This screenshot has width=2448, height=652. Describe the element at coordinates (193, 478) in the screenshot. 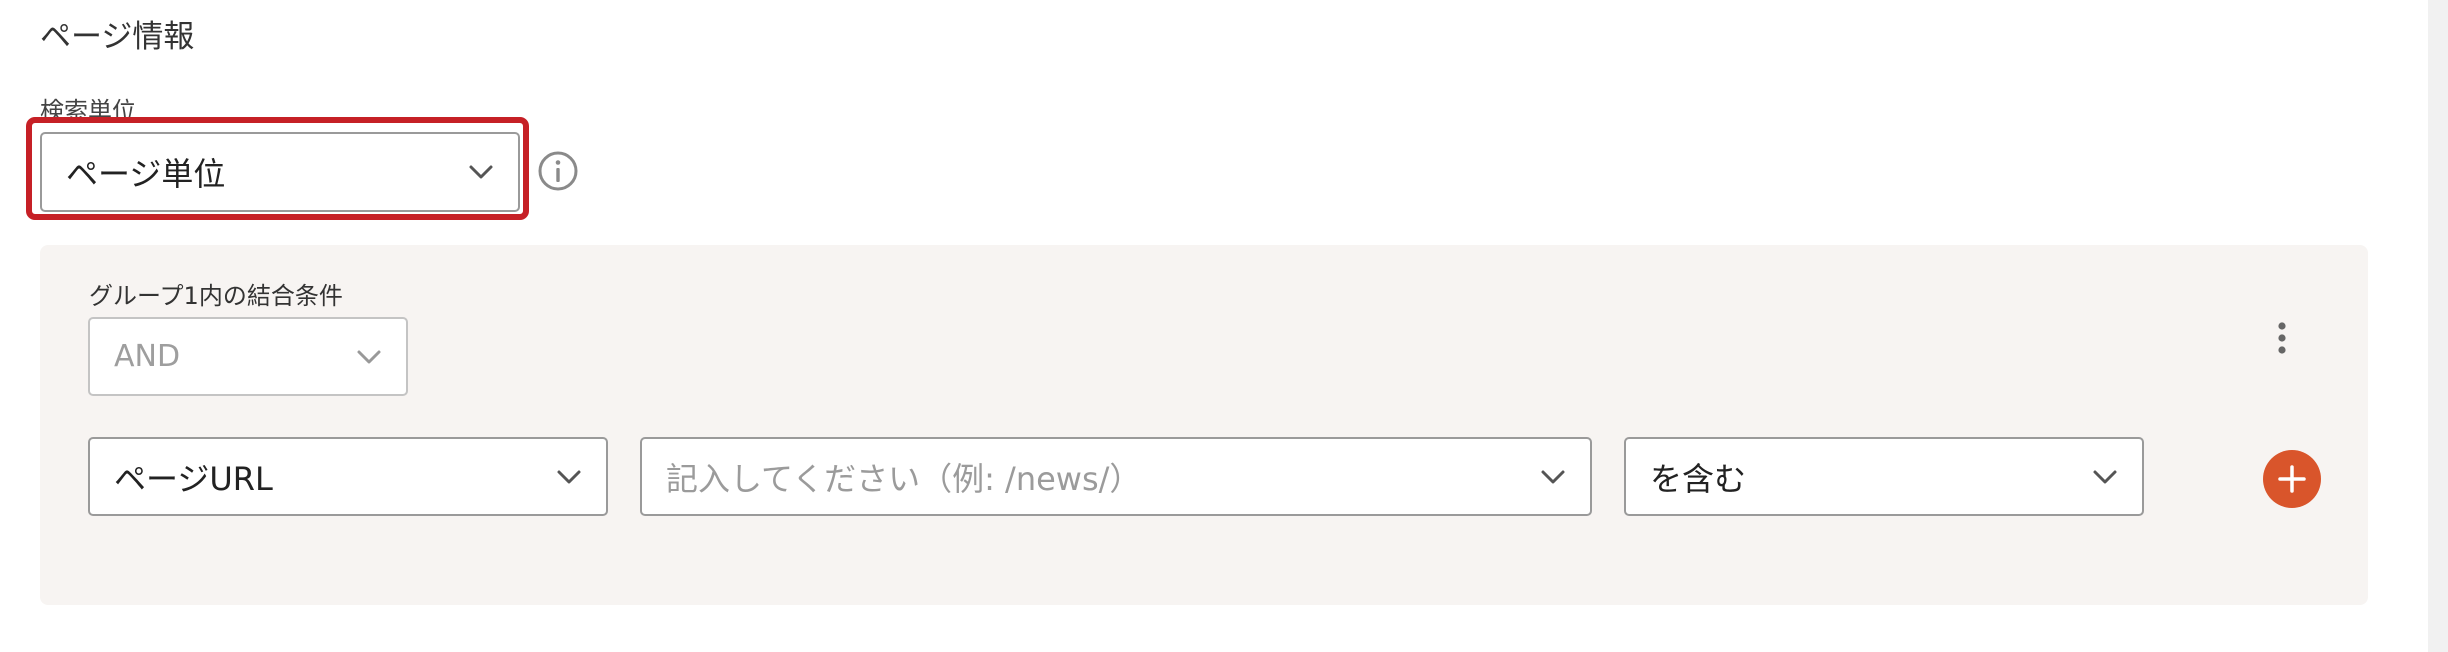

I see `filter-field-value: ページURL` at that location.